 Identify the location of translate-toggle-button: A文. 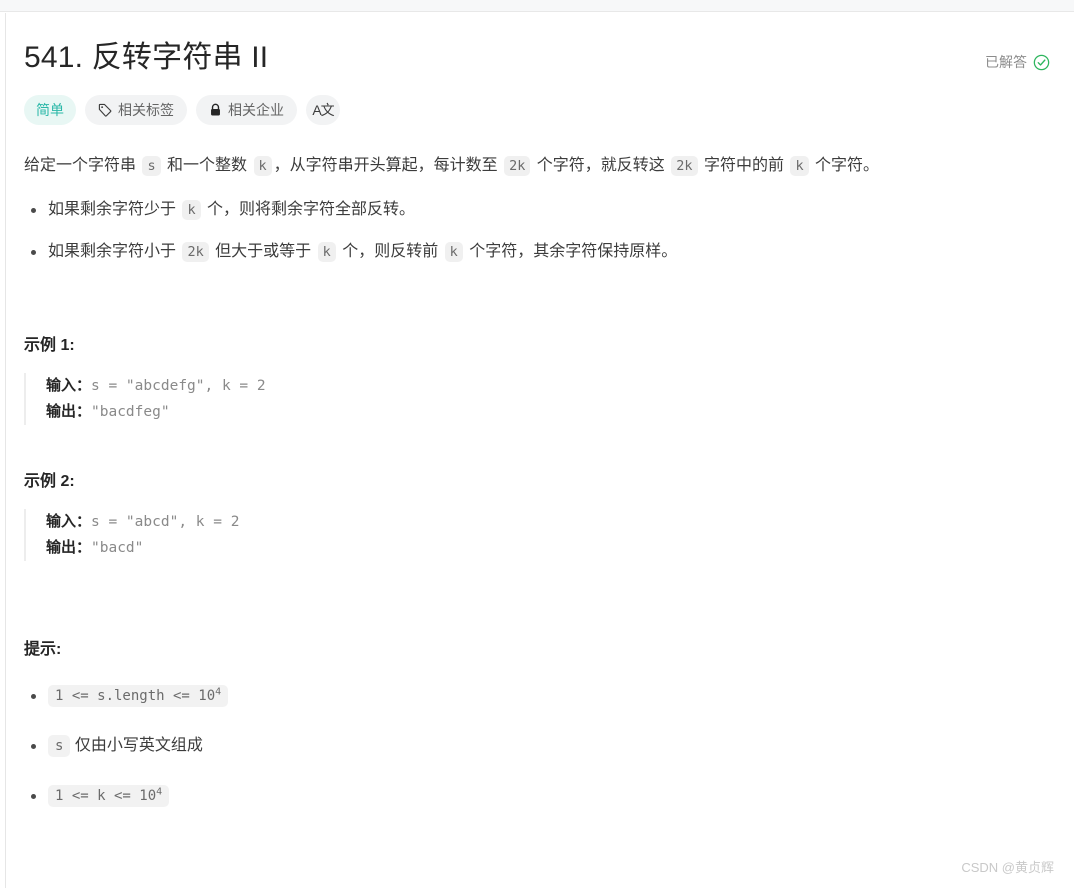
(323, 110).